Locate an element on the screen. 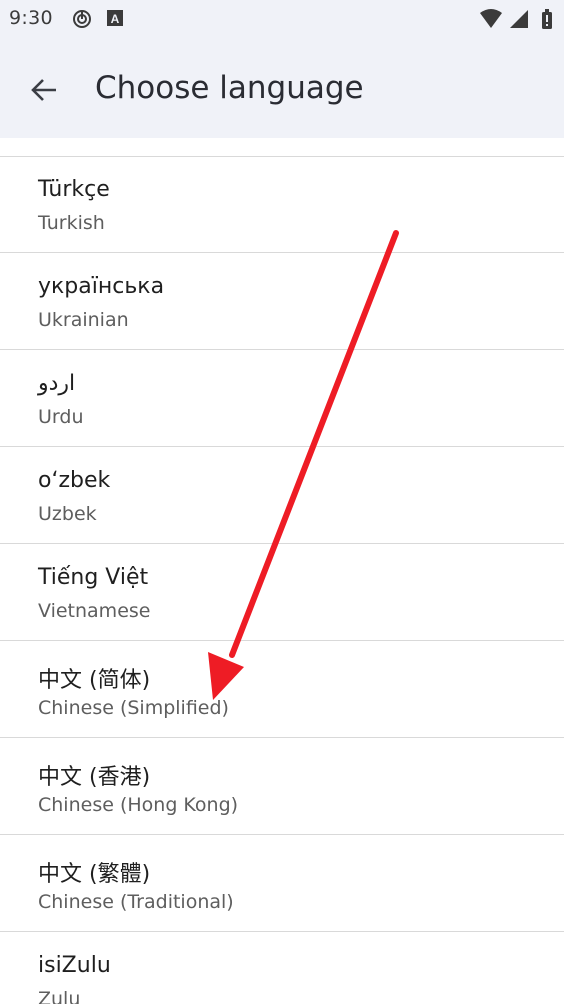 This screenshot has height=1004, width=564. app-bar: Choose language is located at coordinates (282, 88).